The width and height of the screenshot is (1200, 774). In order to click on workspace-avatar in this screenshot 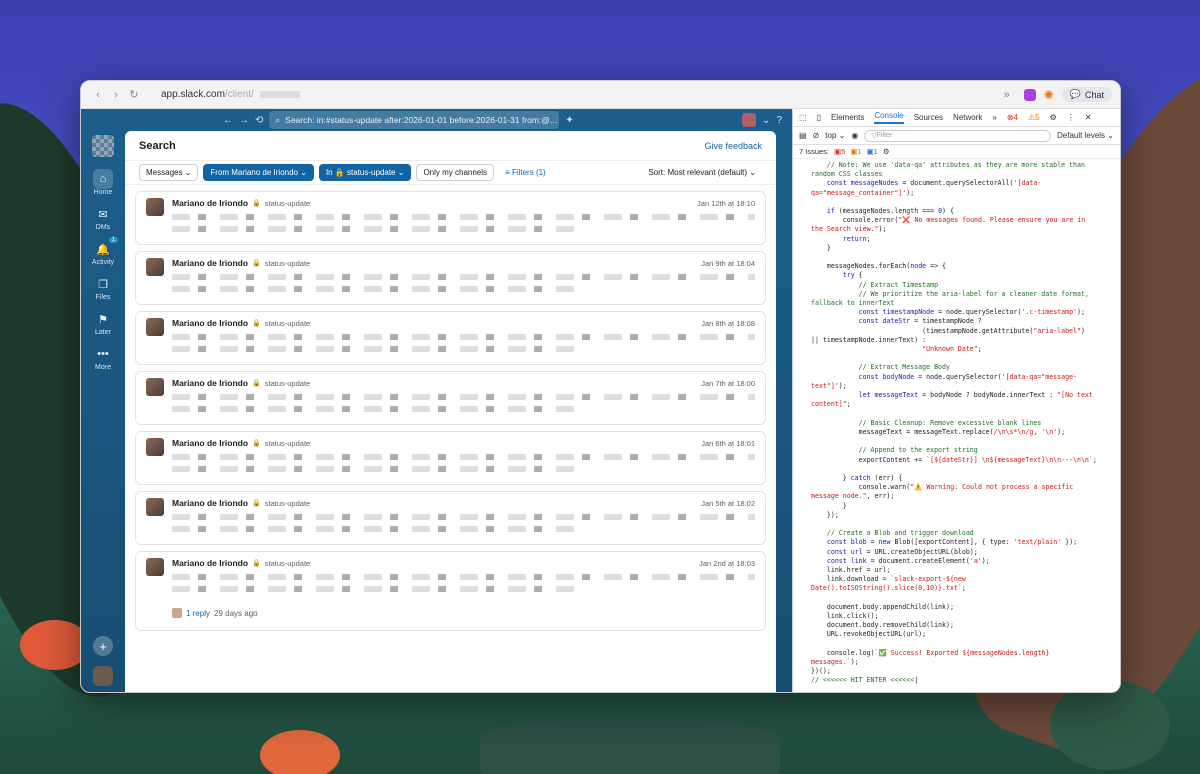, I will do `click(749, 120)`.